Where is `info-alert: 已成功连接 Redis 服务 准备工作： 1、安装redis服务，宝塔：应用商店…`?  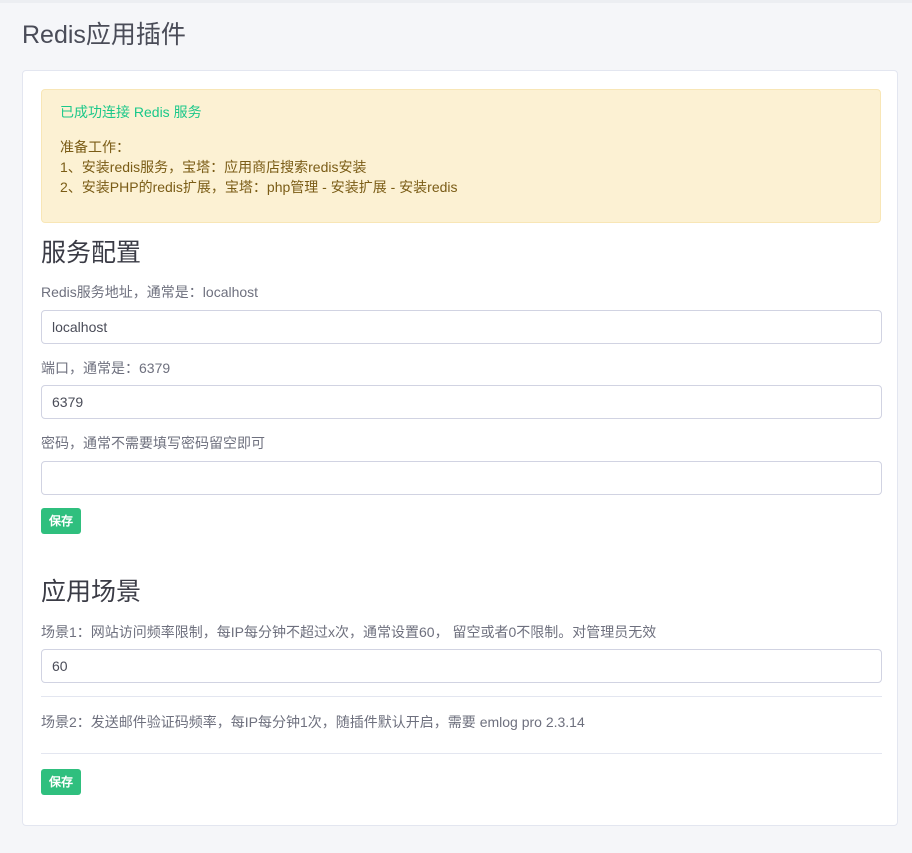
info-alert: 已成功连接 Redis 服务 准备工作： 1、安装redis服务，宝塔：应用商店… is located at coordinates (461, 156).